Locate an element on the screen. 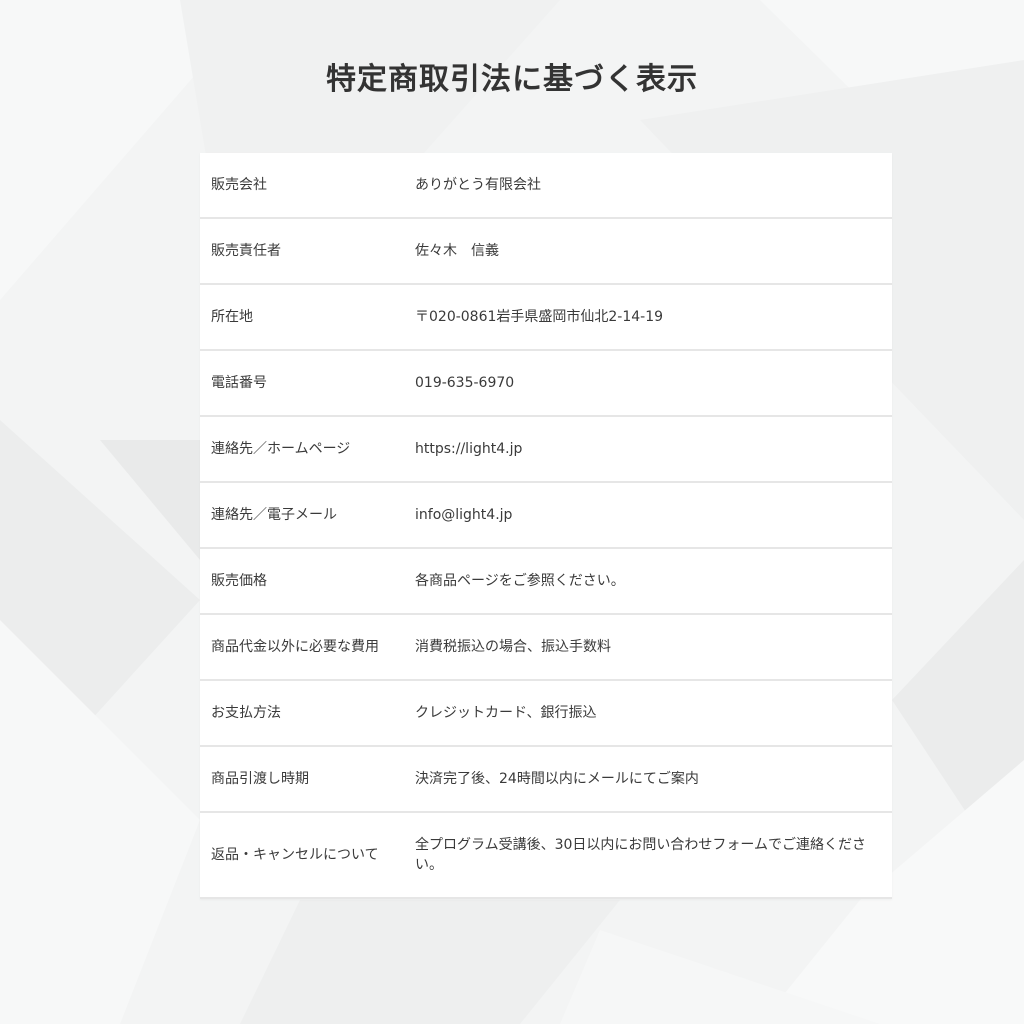  table-row-phone: 電話番号 019-635-6970 is located at coordinates (546, 383).